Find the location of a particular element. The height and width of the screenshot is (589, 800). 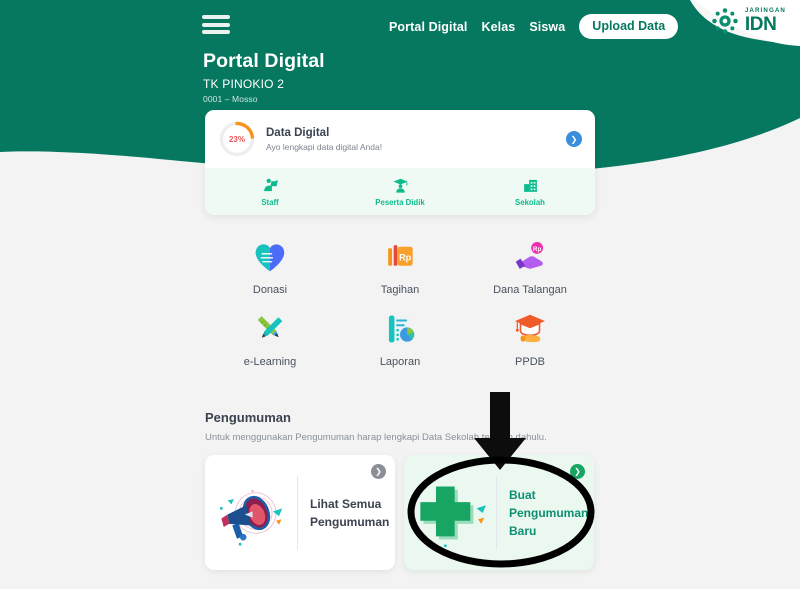

menu-item-ppdb: PPDB is located at coordinates (530, 339).